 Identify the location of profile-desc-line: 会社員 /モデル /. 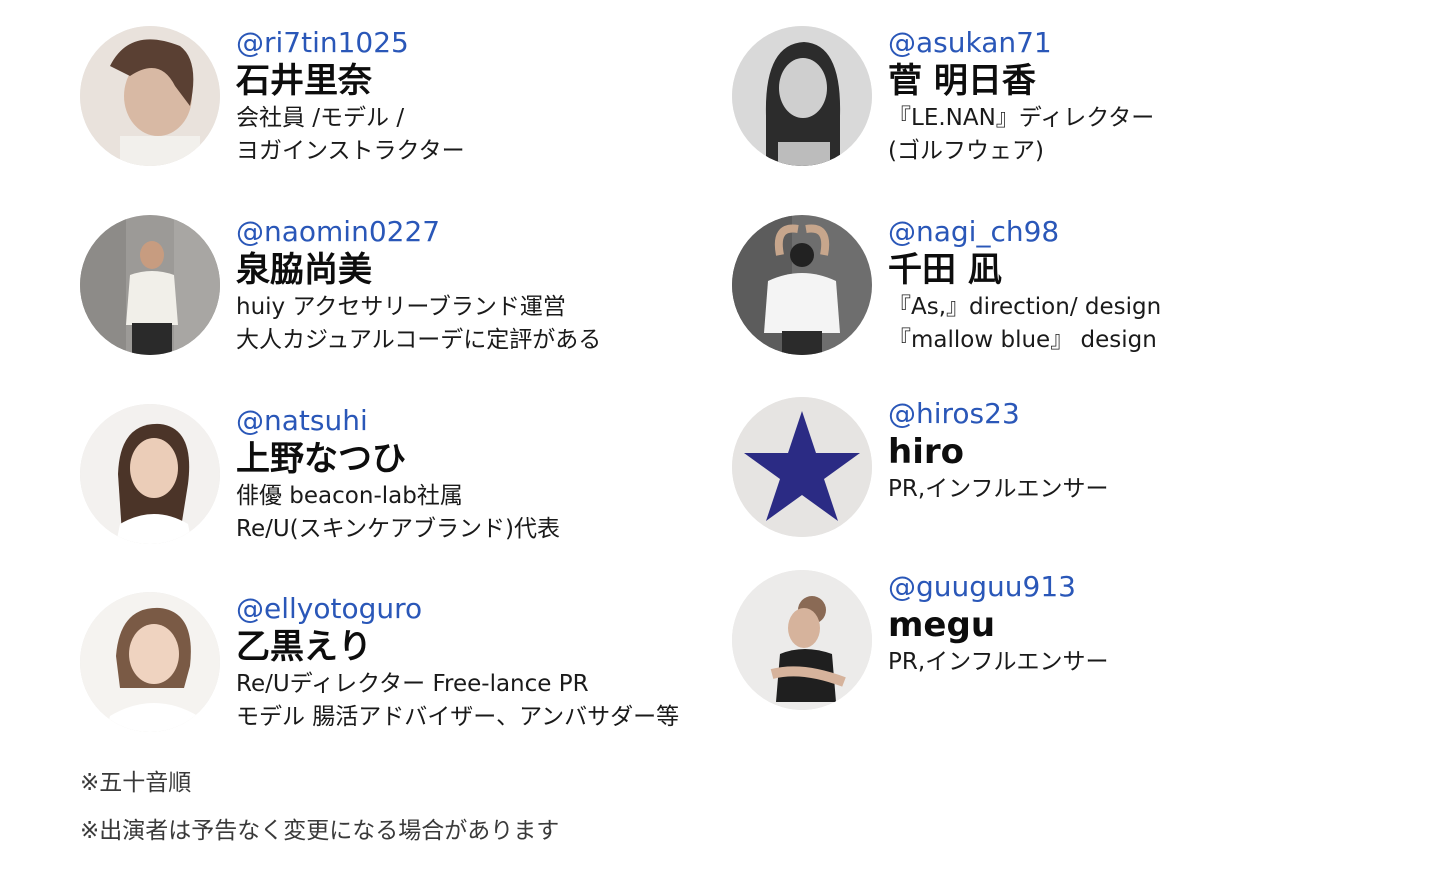
(320, 118).